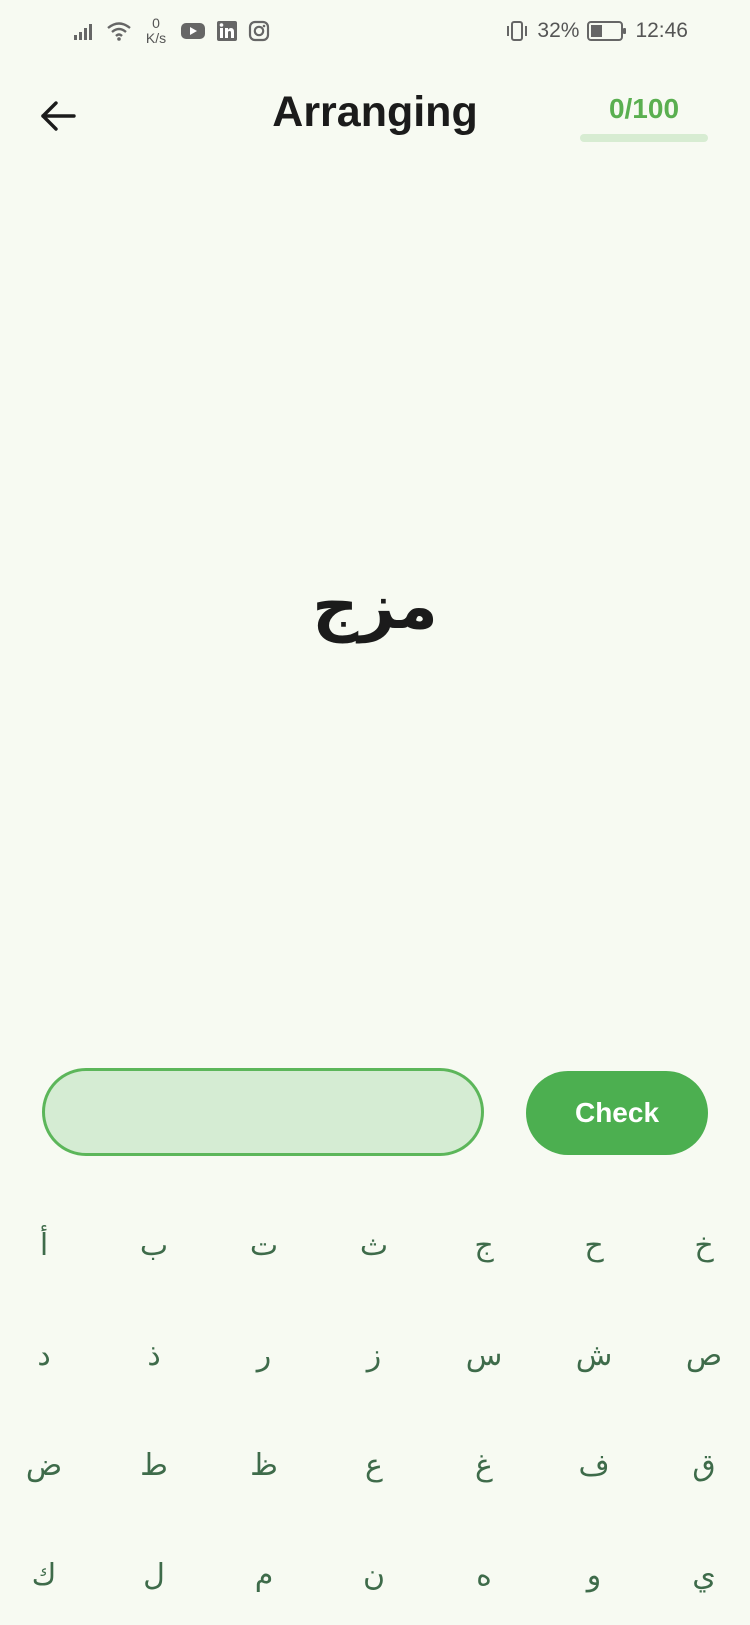 The width and height of the screenshot is (750, 1625). Describe the element at coordinates (264, 1245) in the screenshot. I see `key-3: ت` at that location.